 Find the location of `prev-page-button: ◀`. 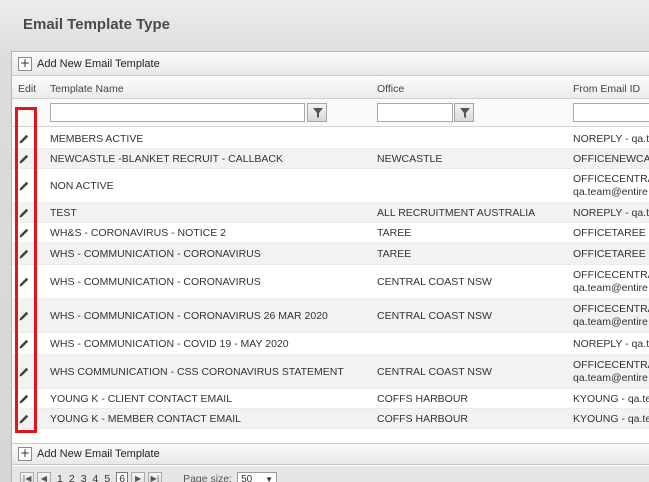

prev-page-button: ◀ is located at coordinates (44, 477).